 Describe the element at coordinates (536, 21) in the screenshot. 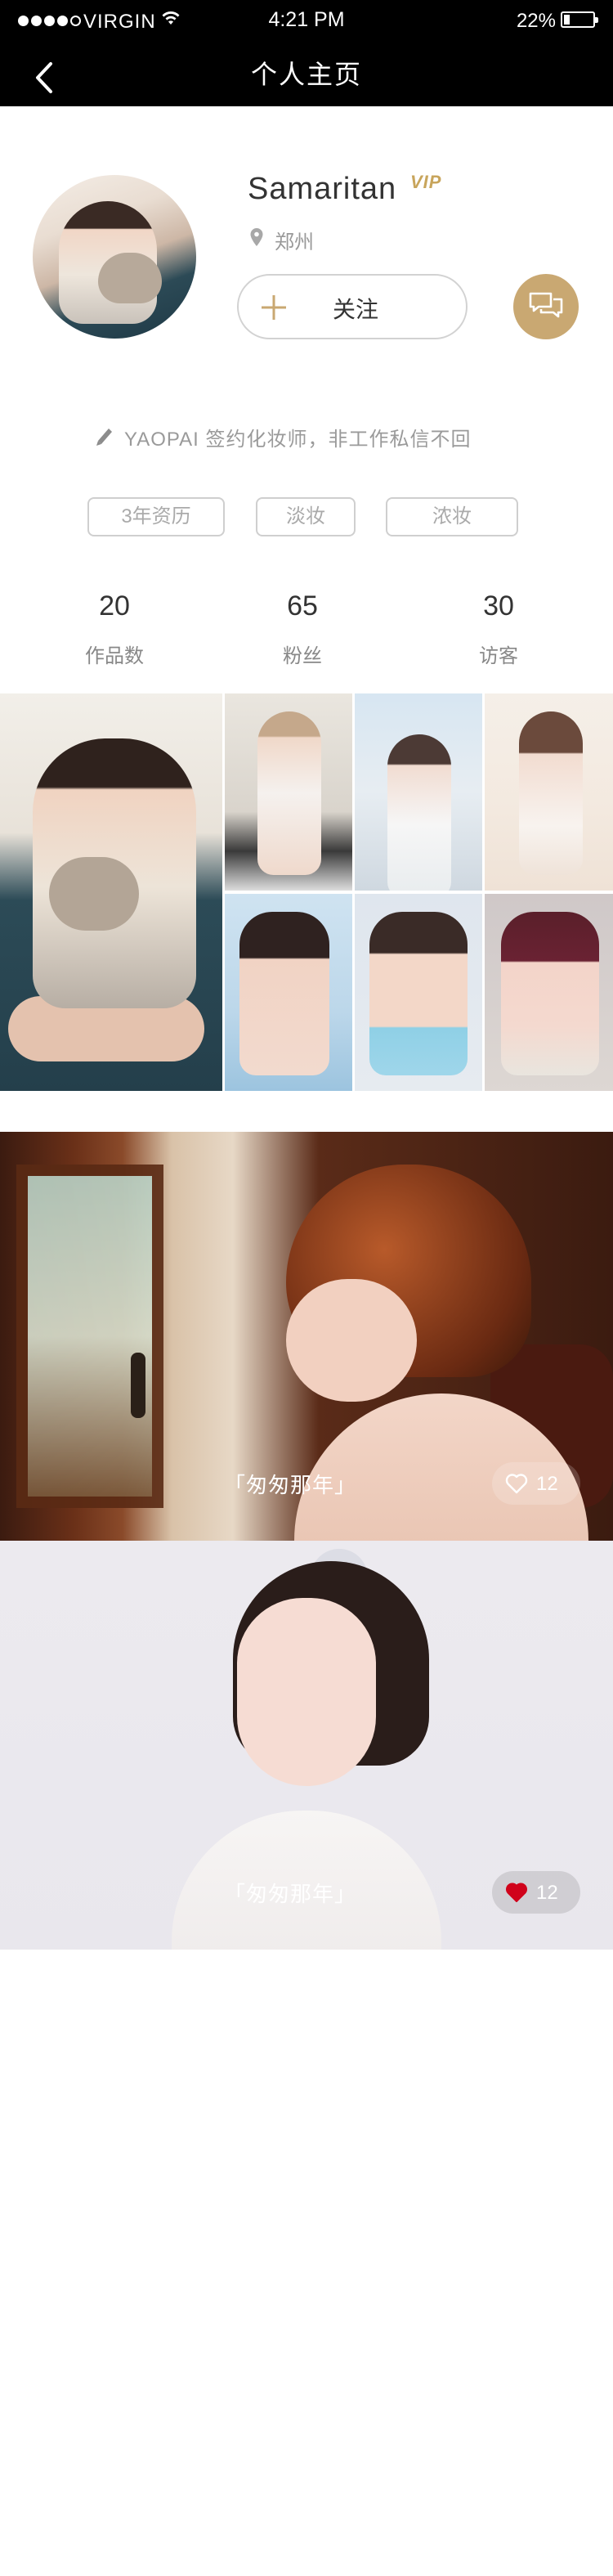

I see `battery-percentage: 22%` at that location.